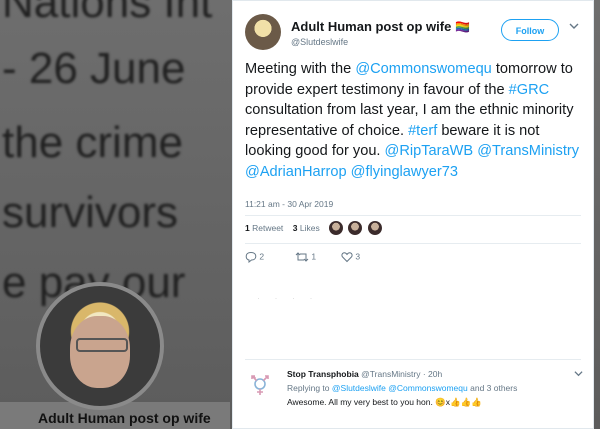 The height and width of the screenshot is (429, 600). I want to click on replying-to-link: @Commonswomequ, so click(428, 388).